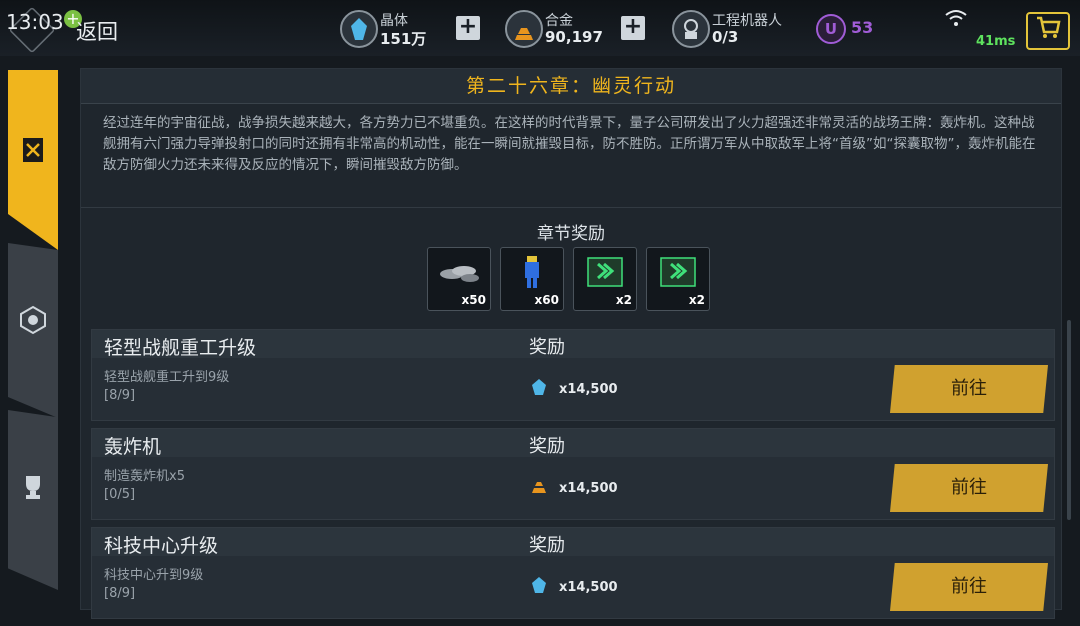  I want to click on alloy-value: 90,197, so click(574, 37).